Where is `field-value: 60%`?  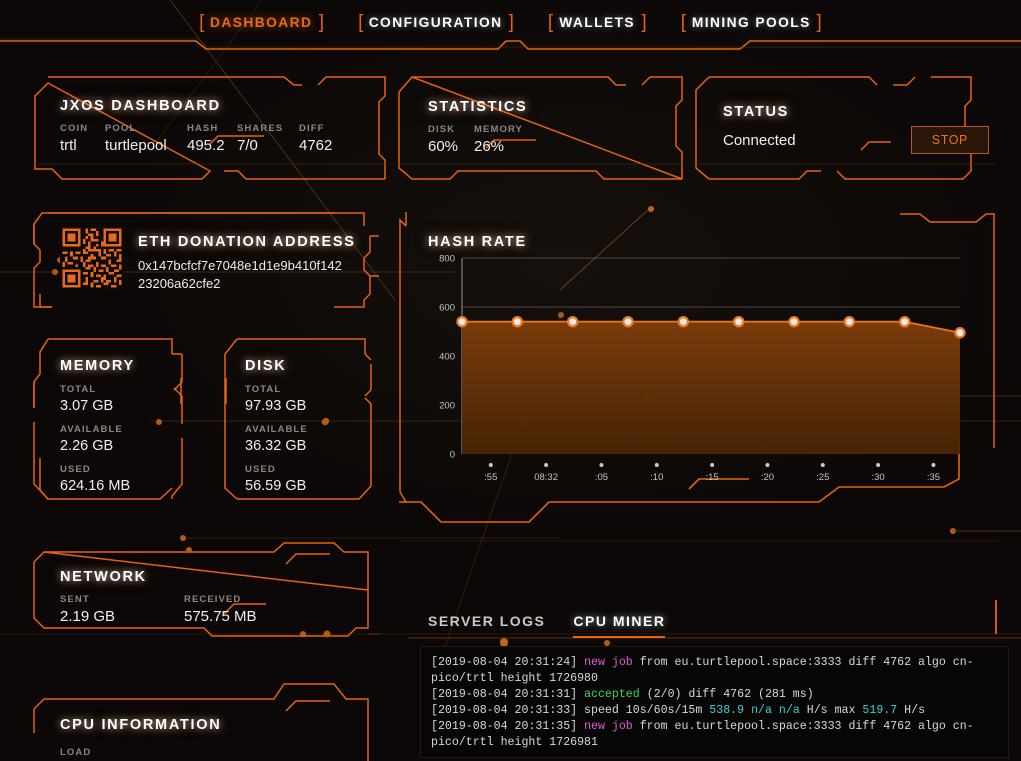
field-value: 60% is located at coordinates (443, 146).